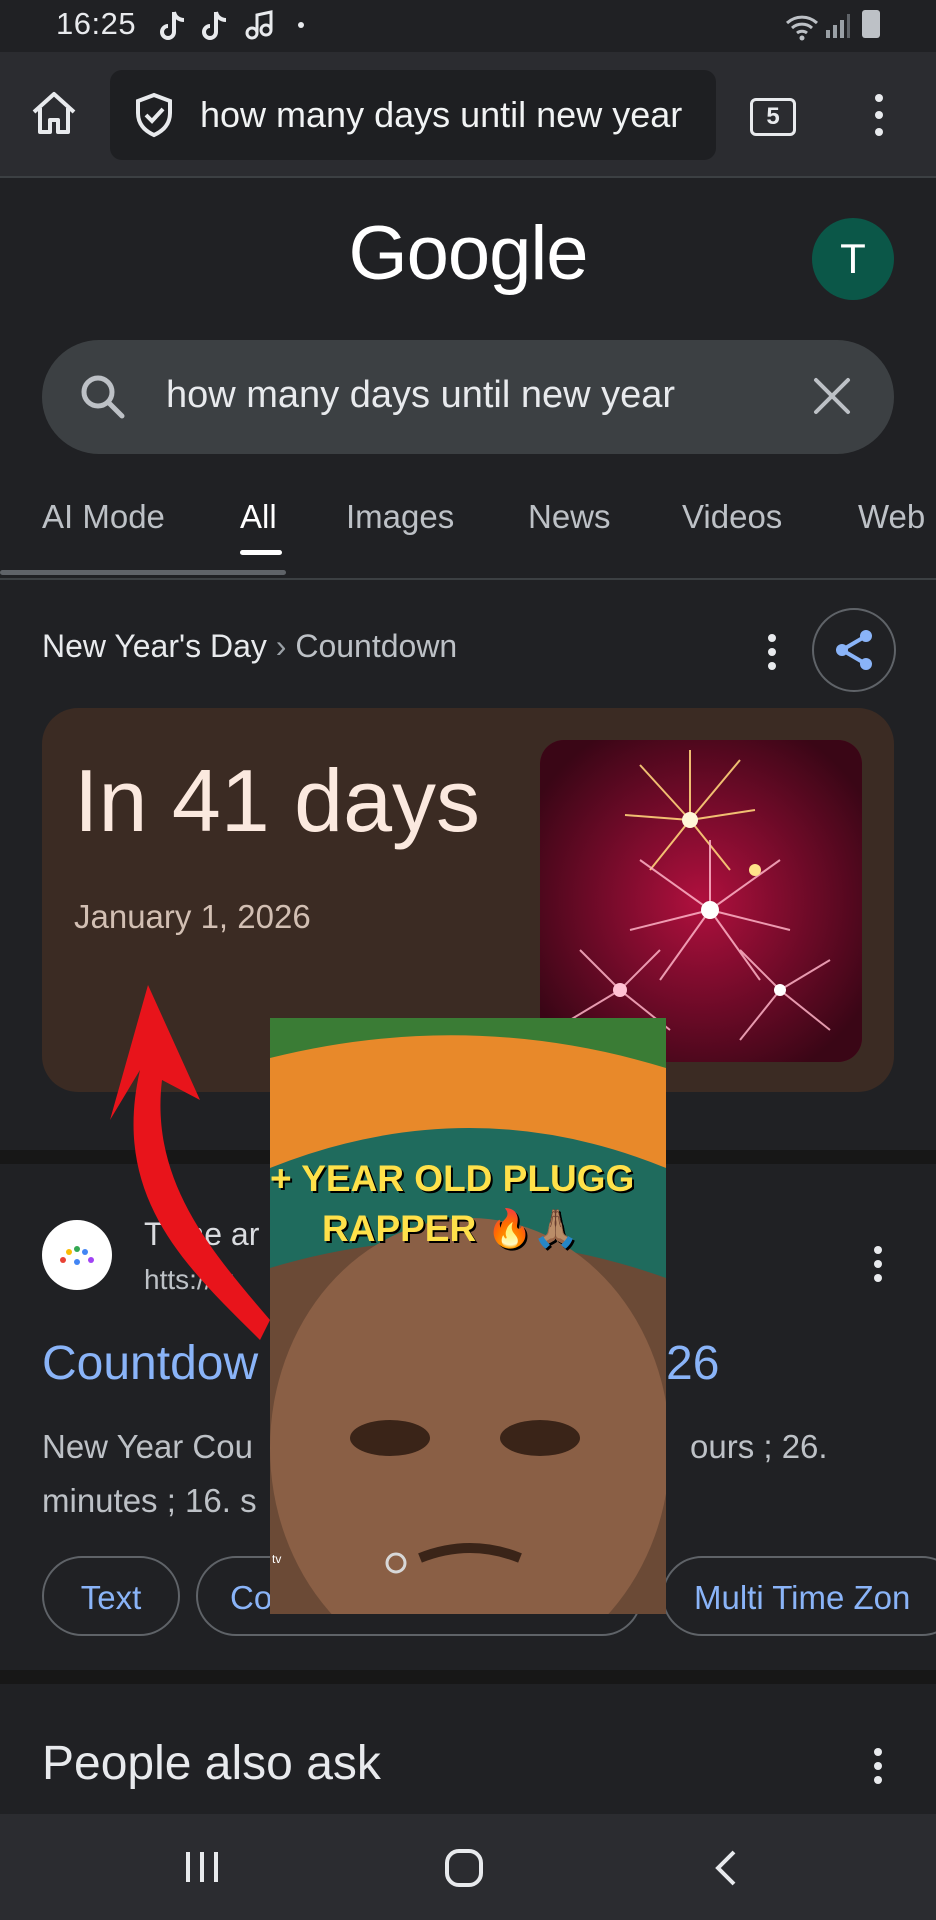 The height and width of the screenshot is (1920, 936). I want to click on url-bar: how many days until new year, so click(413, 115).